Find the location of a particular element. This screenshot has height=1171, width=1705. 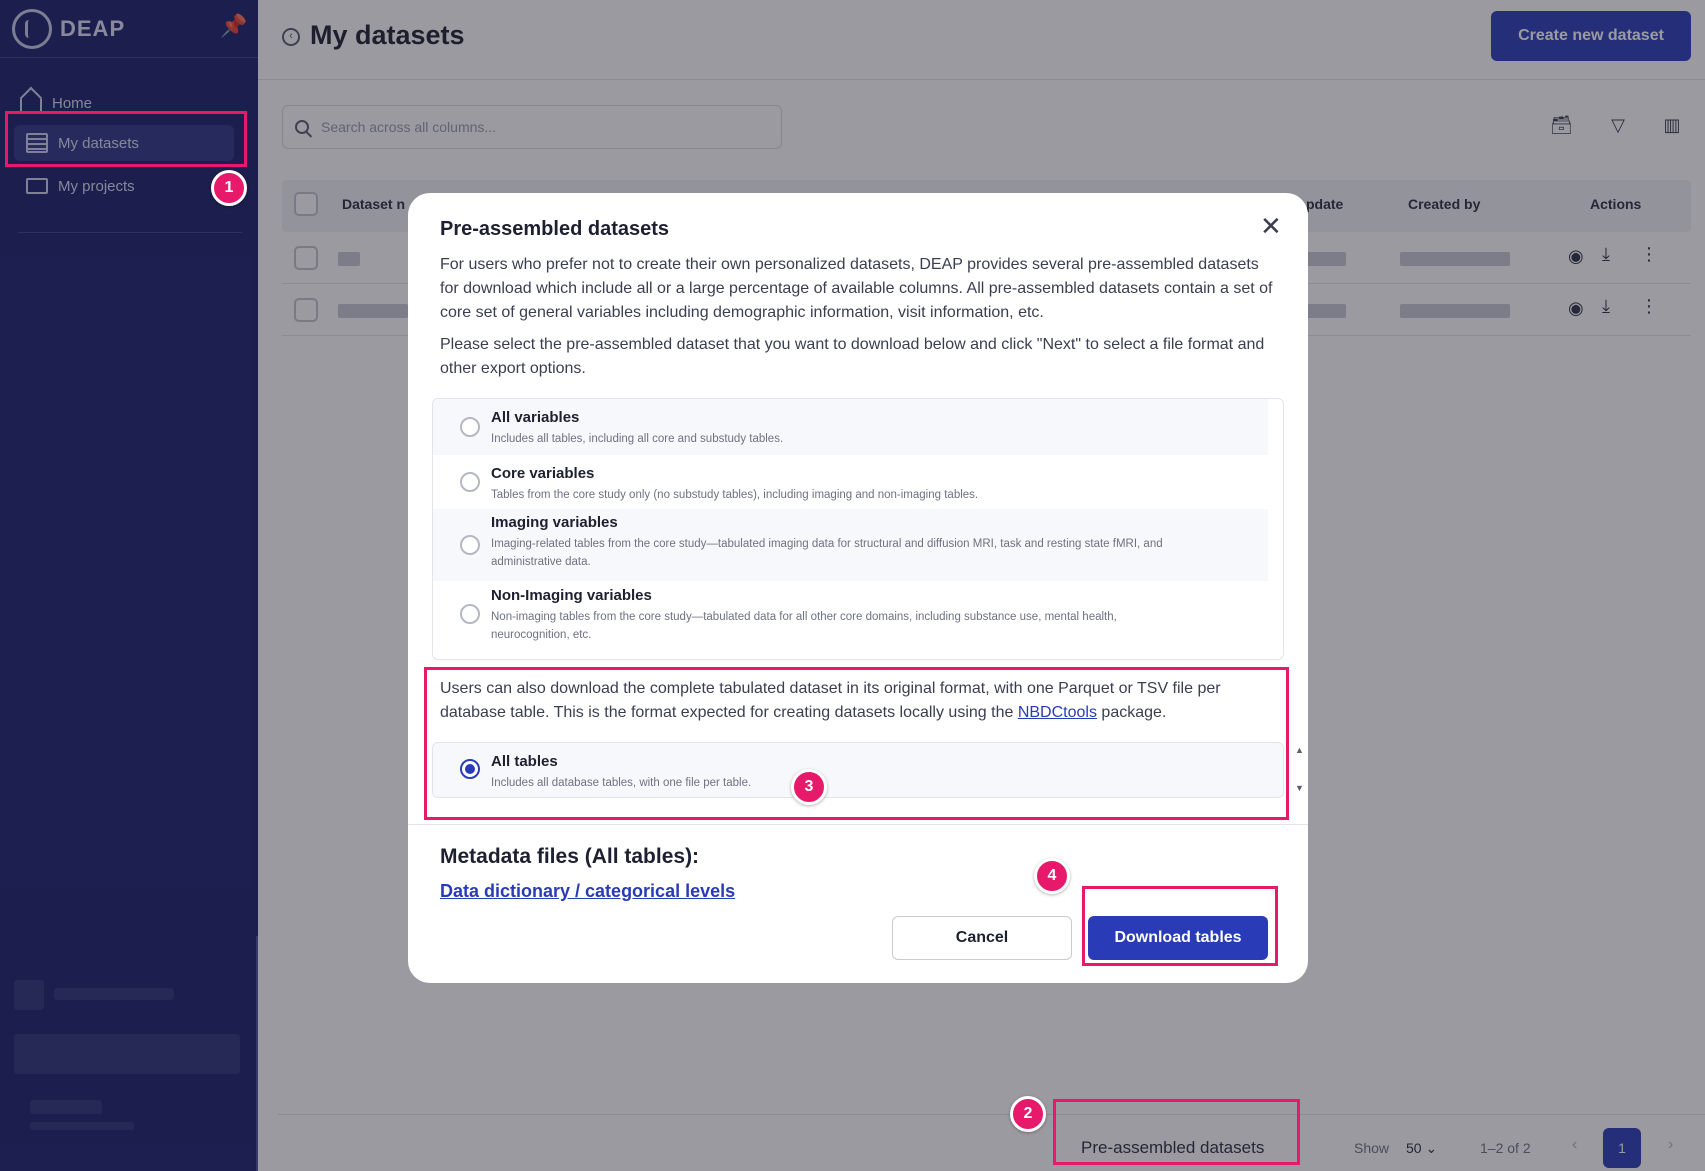

all-tables-scrollbar: ▲ ▼ is located at coordinates (1299, 770).